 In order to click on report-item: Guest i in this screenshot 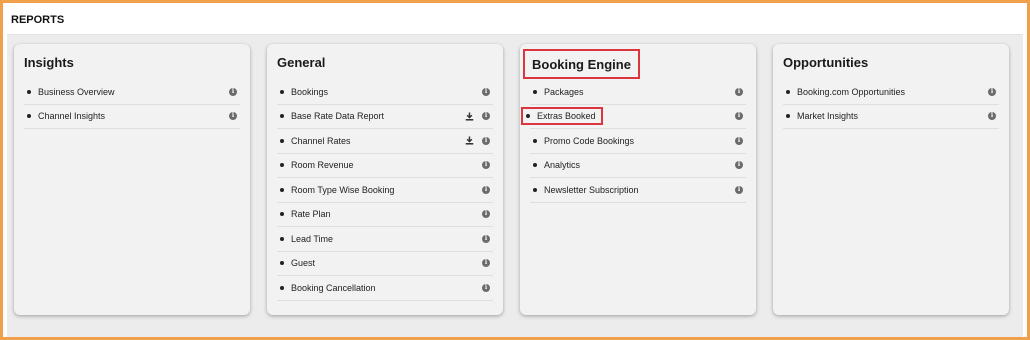, I will do `click(385, 264)`.